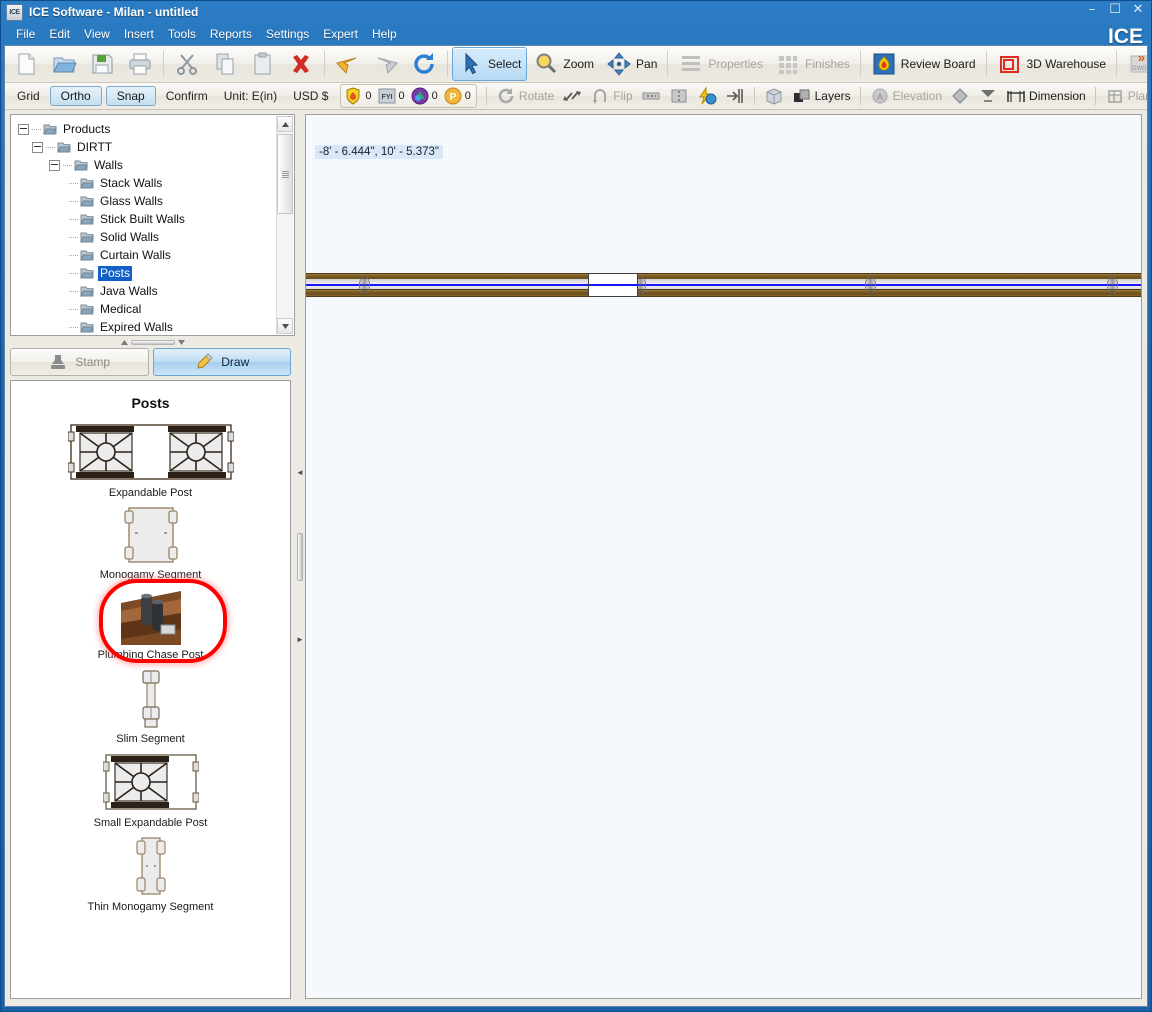 The height and width of the screenshot is (1012, 1152). I want to click on cut-button, so click(187, 64).